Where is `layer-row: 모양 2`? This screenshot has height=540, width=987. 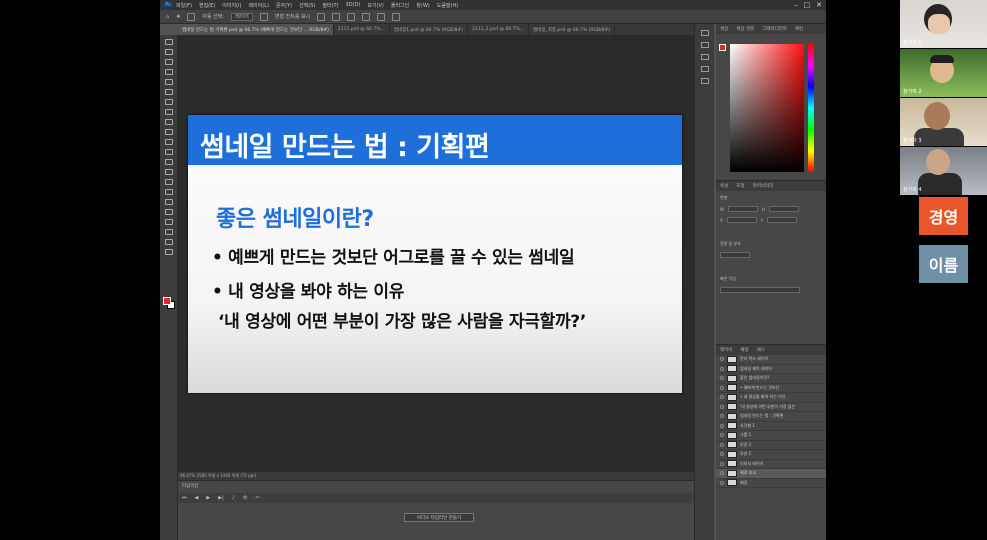
layer-row: 모양 2 is located at coordinates (771, 445).